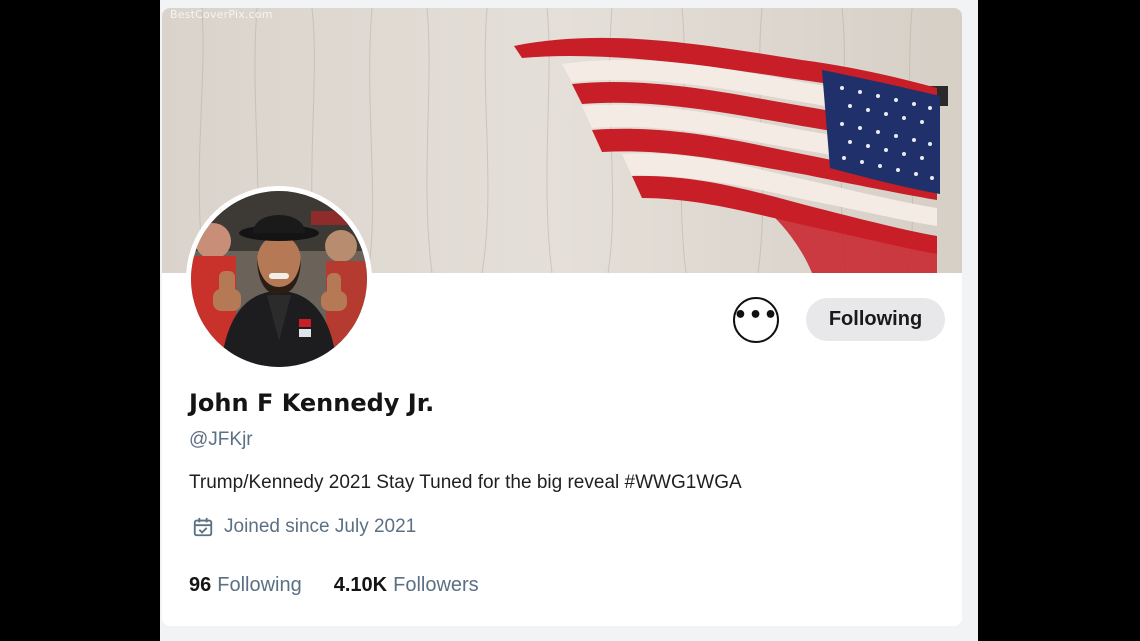 The width and height of the screenshot is (1140, 641). I want to click on followers-label: Followers, so click(436, 585).